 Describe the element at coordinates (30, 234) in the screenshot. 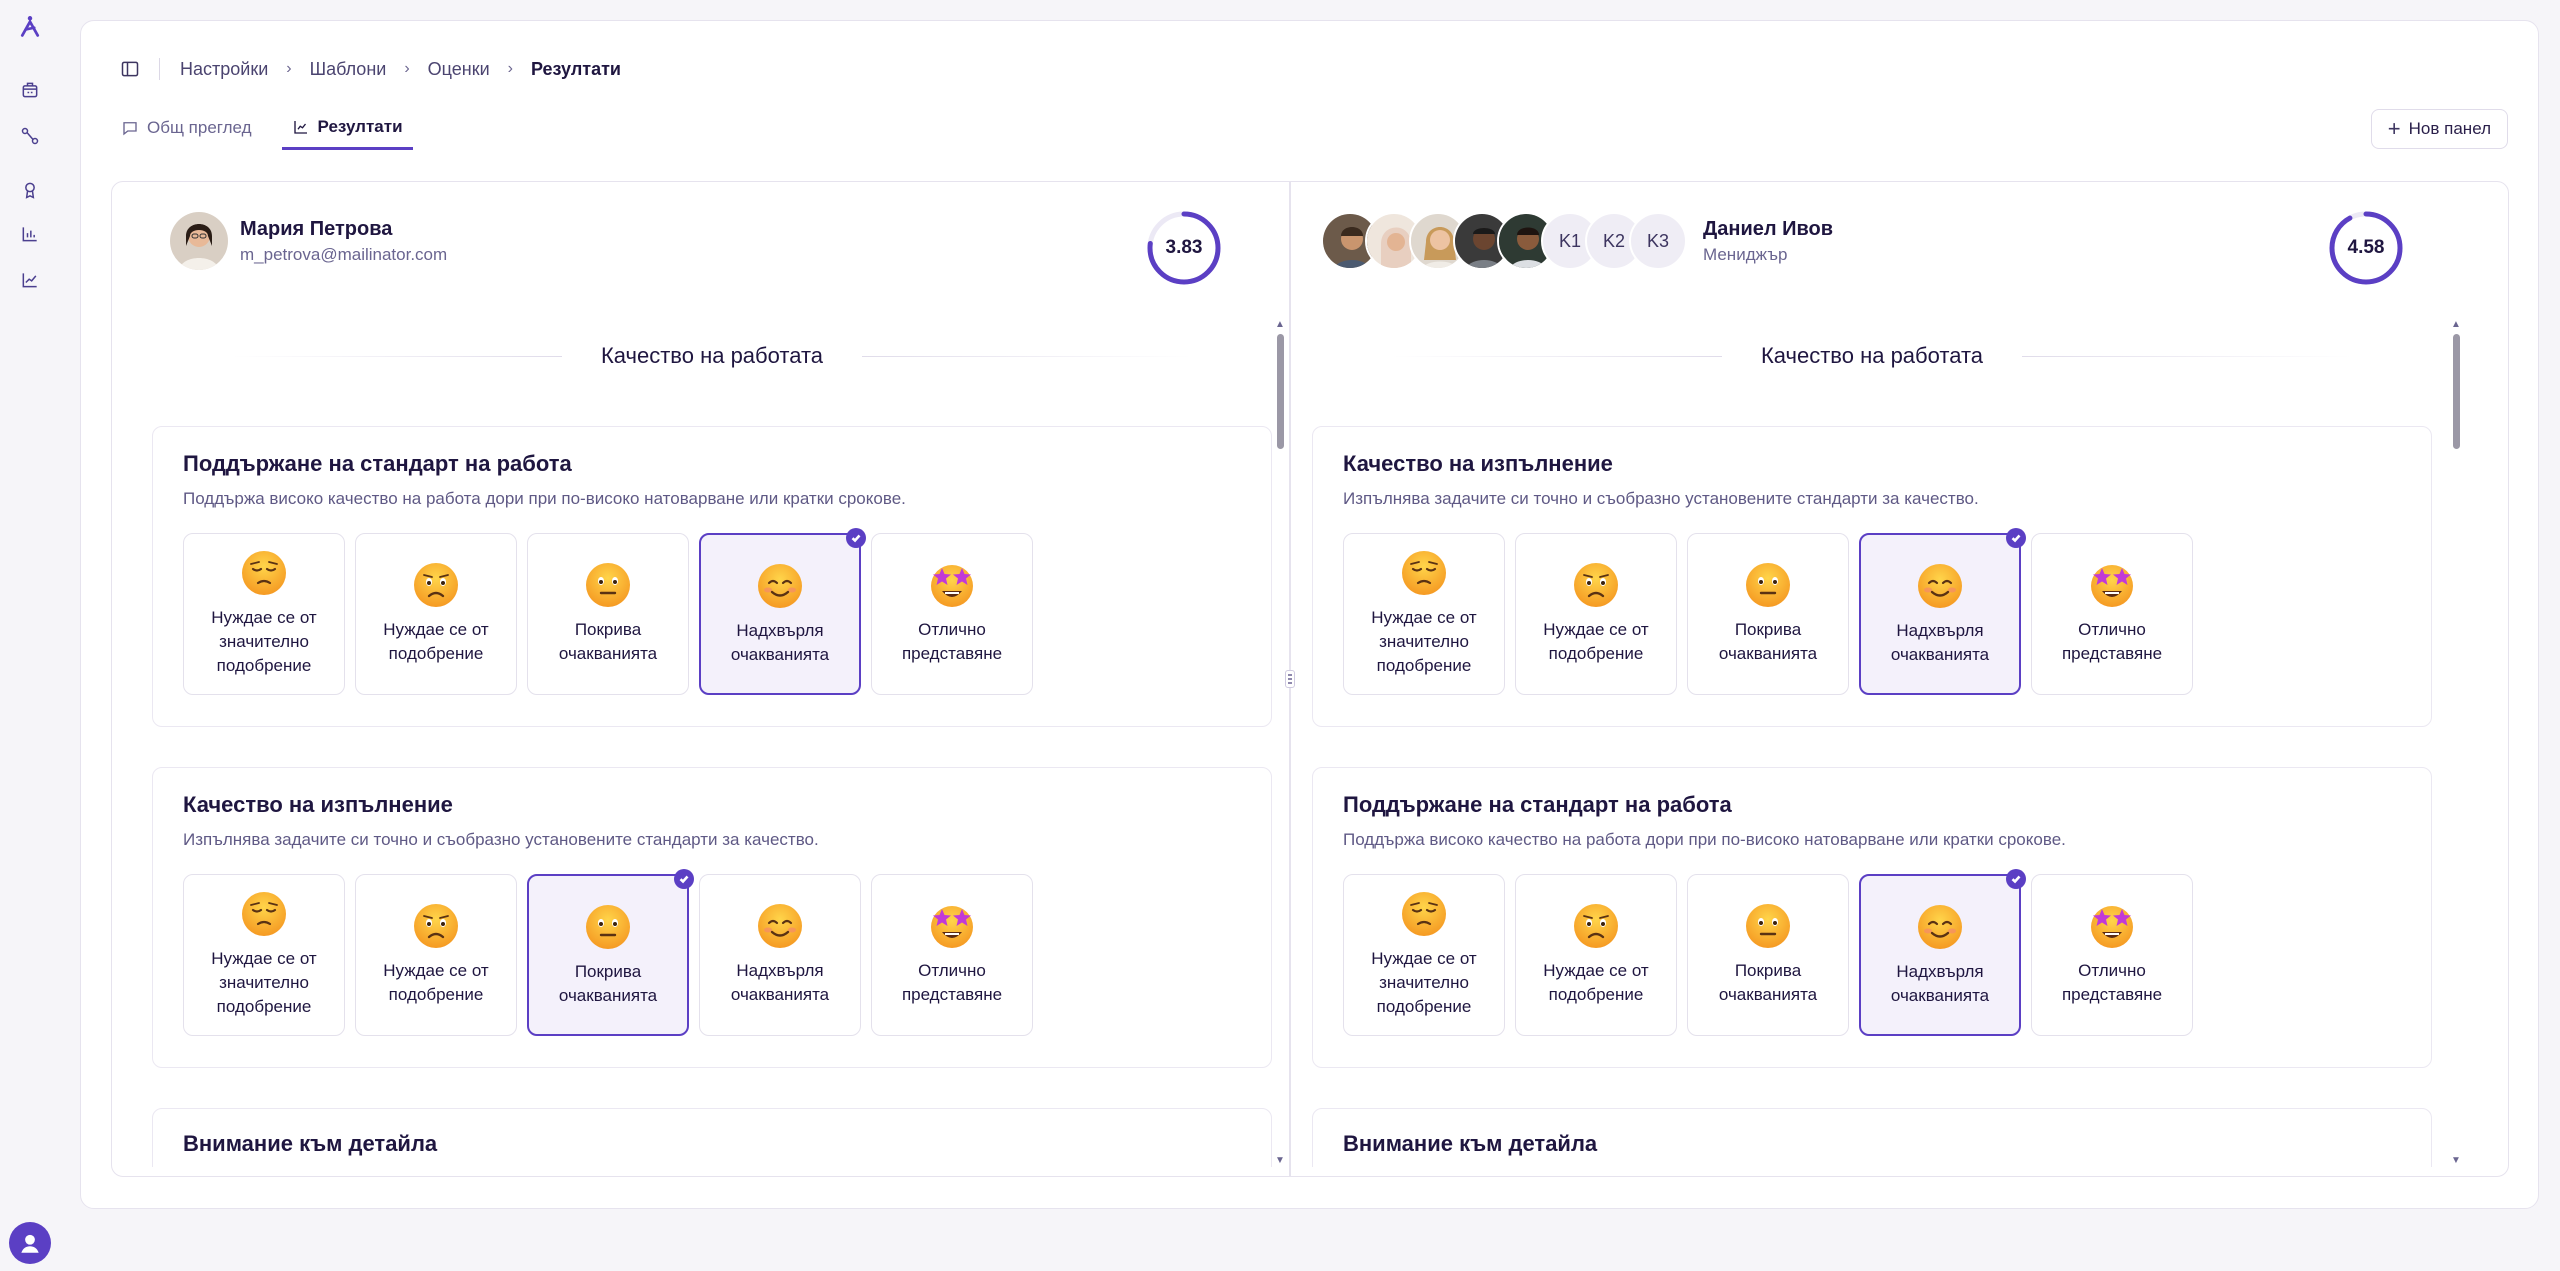

I see `bar-chart-icon` at that location.